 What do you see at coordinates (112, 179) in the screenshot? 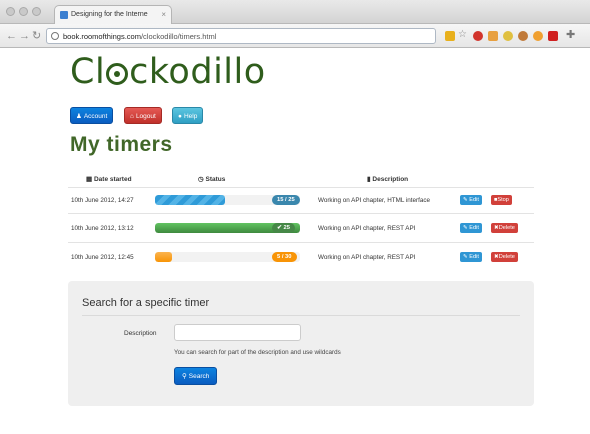
I see `header-label: Date started` at bounding box center [112, 179].